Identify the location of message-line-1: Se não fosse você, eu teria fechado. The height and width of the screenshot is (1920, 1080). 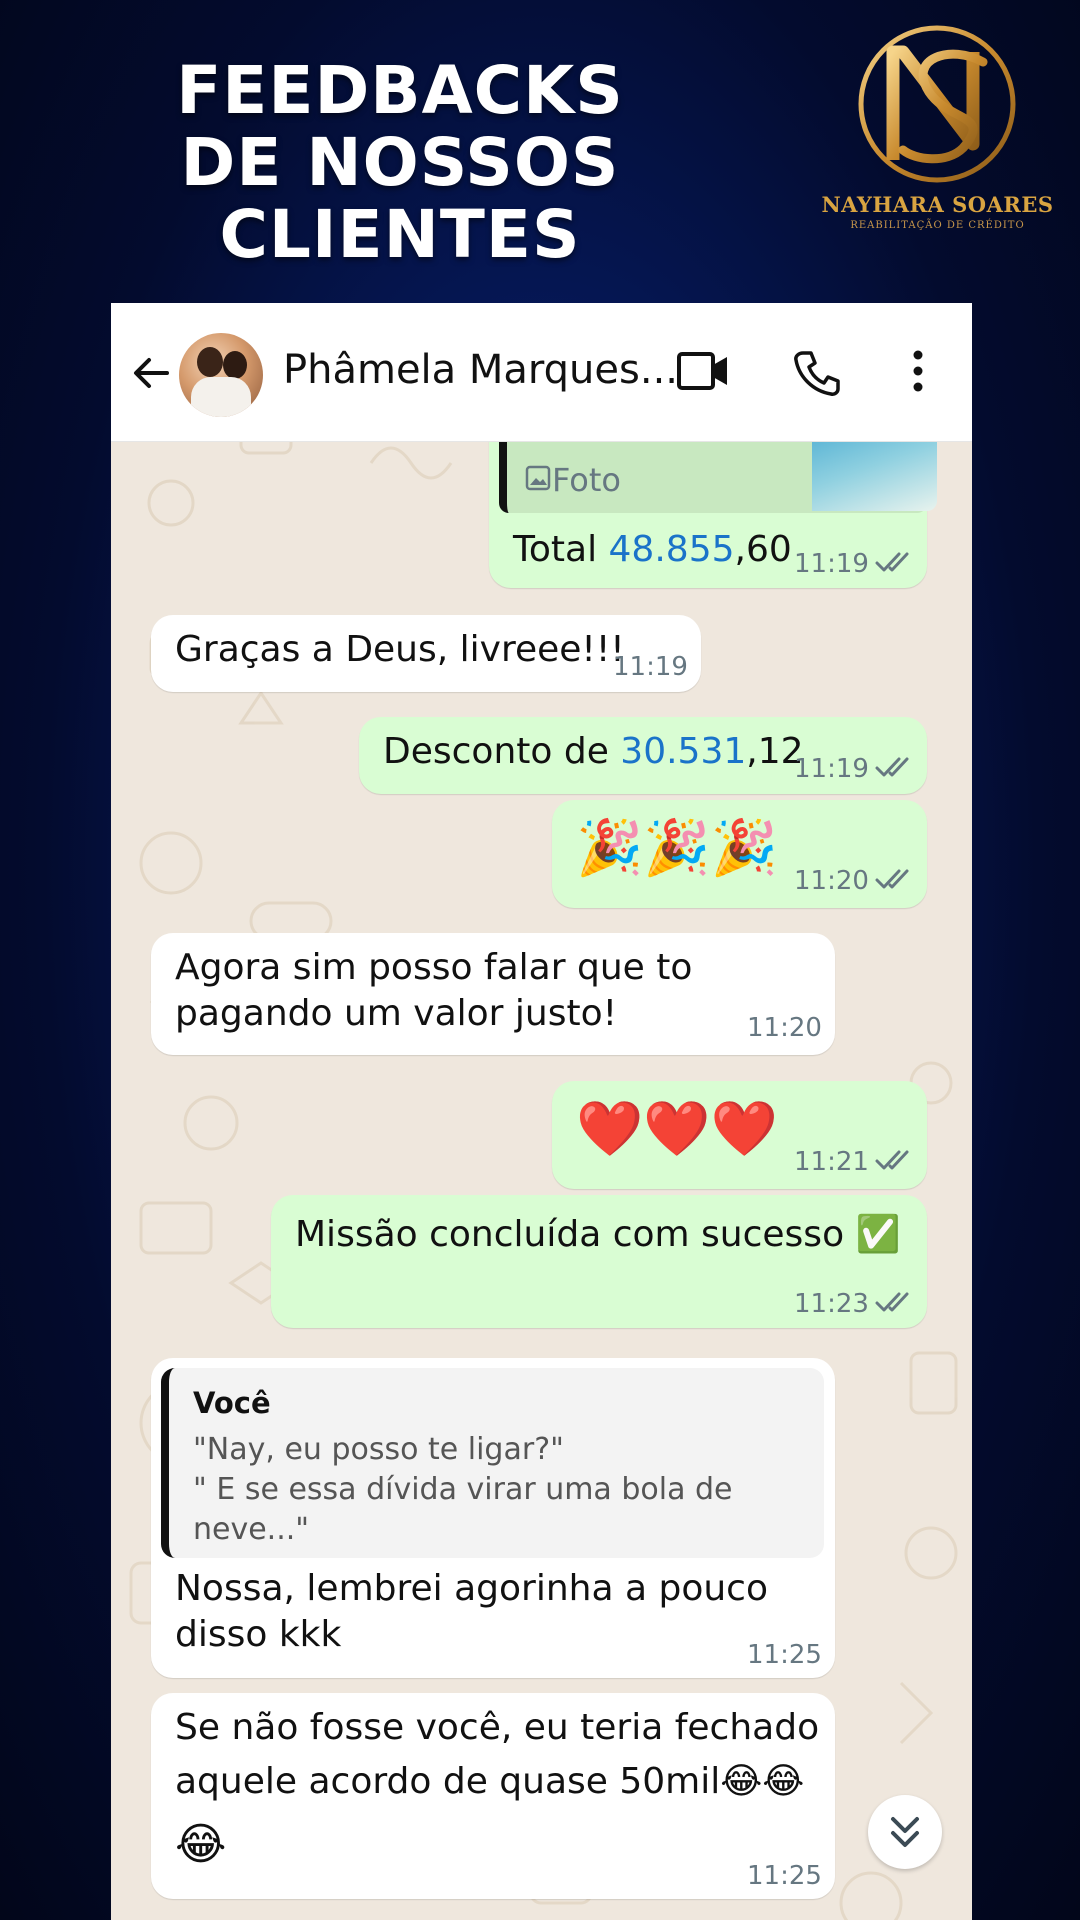
(497, 1727).